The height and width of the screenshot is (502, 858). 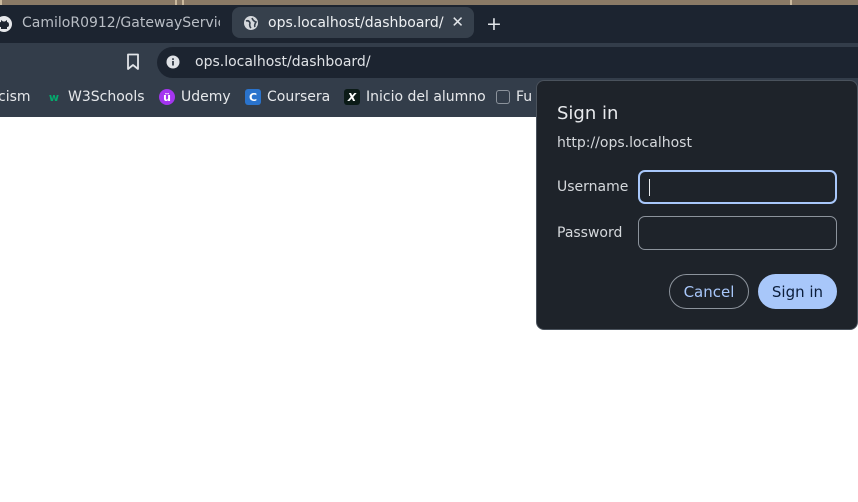 I want to click on bookmark-item: cism, so click(x=15, y=97).